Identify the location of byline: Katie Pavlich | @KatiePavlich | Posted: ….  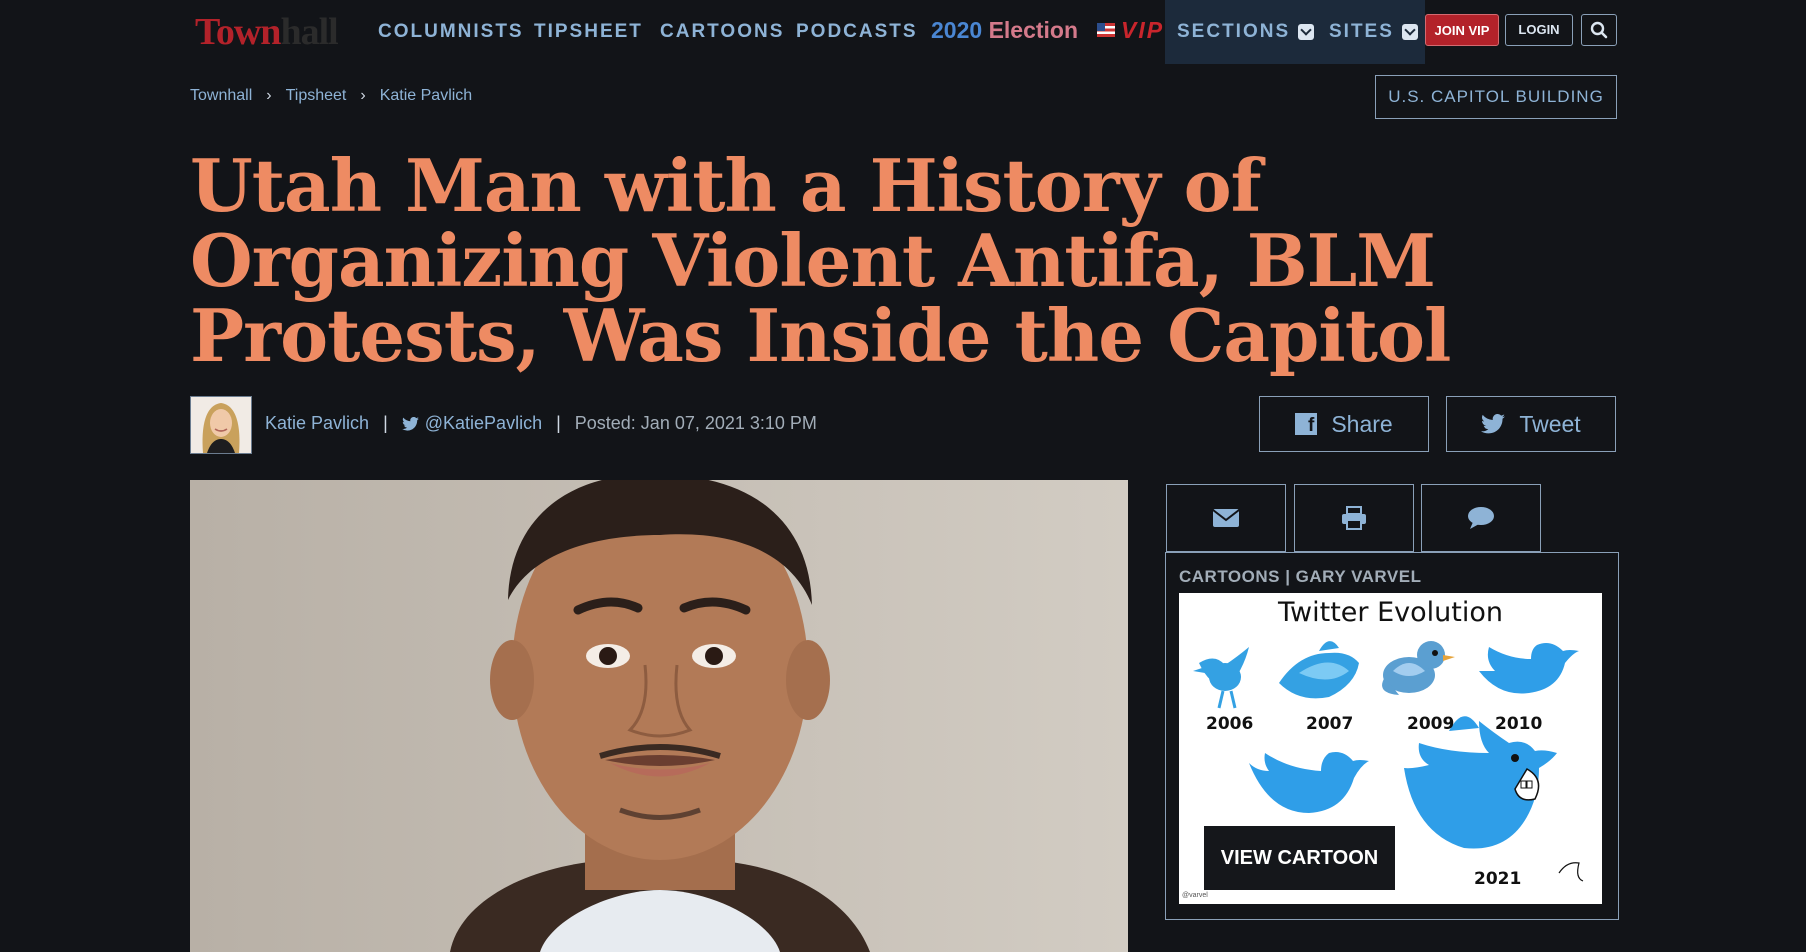
(541, 423).